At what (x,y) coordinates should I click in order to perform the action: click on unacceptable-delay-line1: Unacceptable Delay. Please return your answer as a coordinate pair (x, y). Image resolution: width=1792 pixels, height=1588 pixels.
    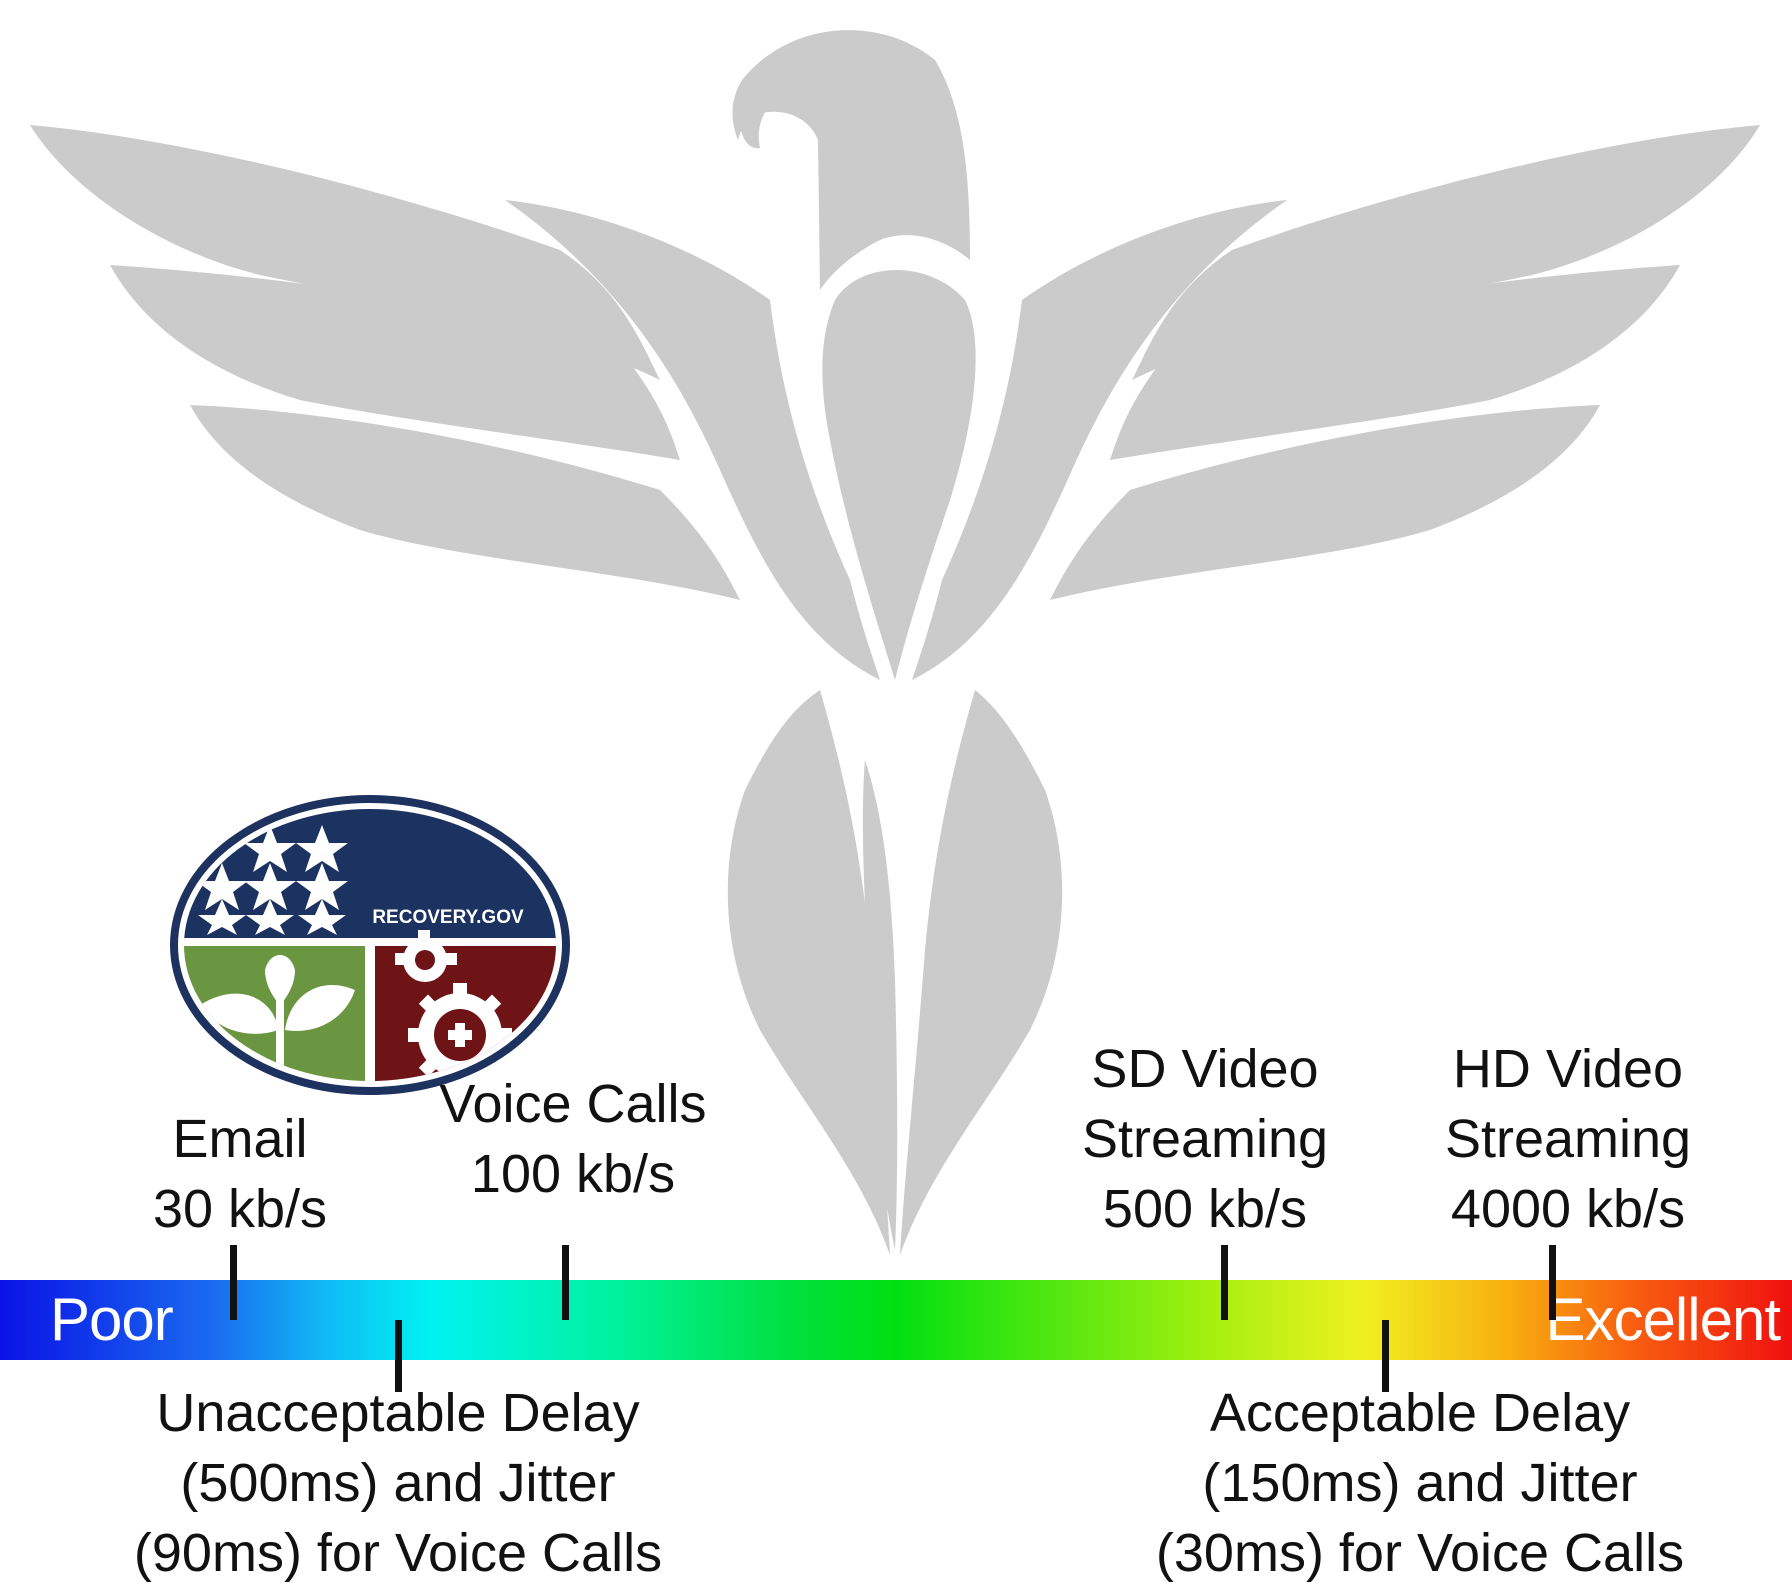
    Looking at the image, I should click on (398, 1413).